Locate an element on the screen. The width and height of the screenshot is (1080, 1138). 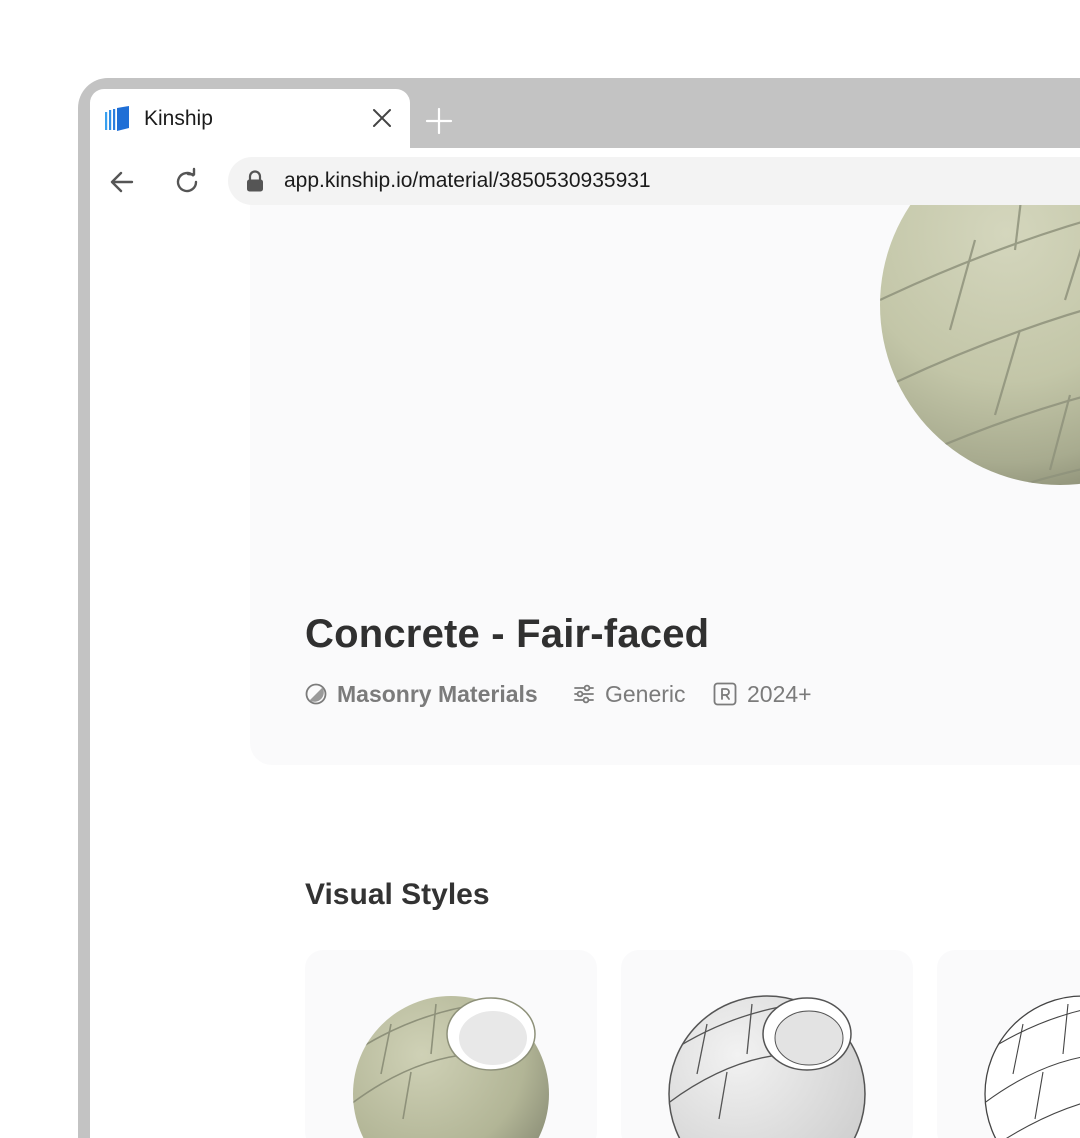
revit-r-icon is located at coordinates (725, 694).